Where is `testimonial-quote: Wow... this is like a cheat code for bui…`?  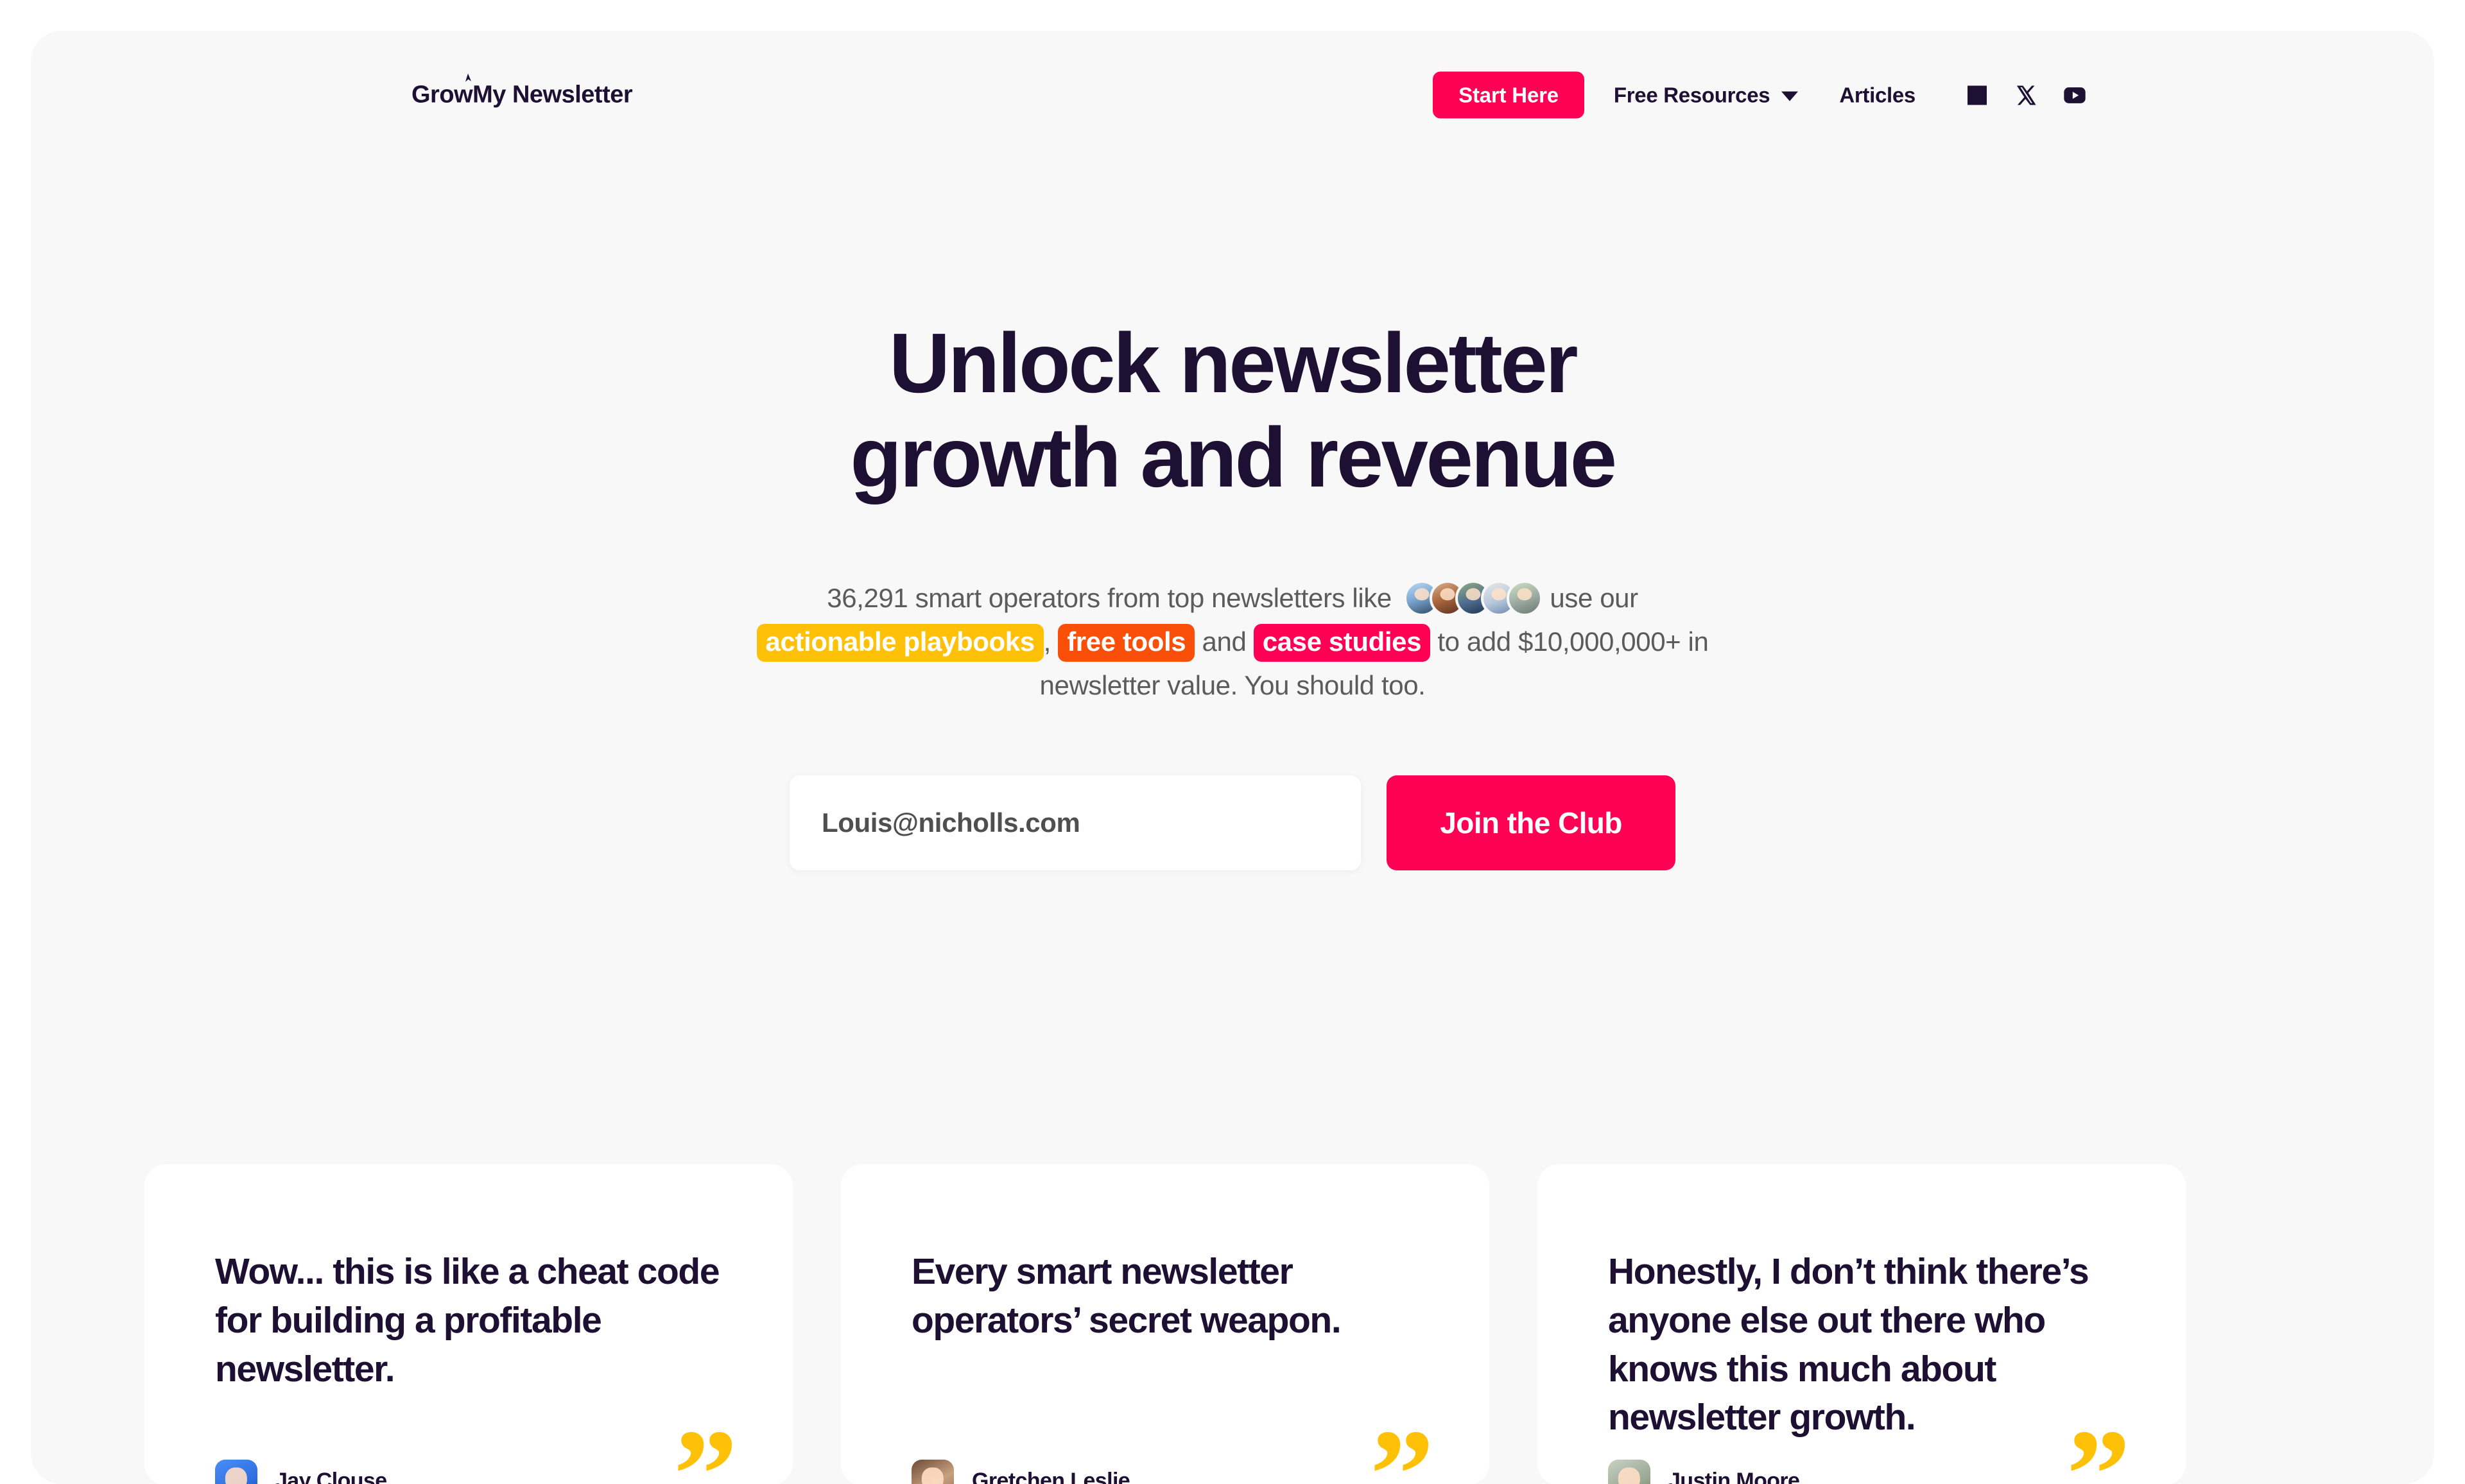 testimonial-quote: Wow... this is like a cheat code for bui… is located at coordinates (469, 1320).